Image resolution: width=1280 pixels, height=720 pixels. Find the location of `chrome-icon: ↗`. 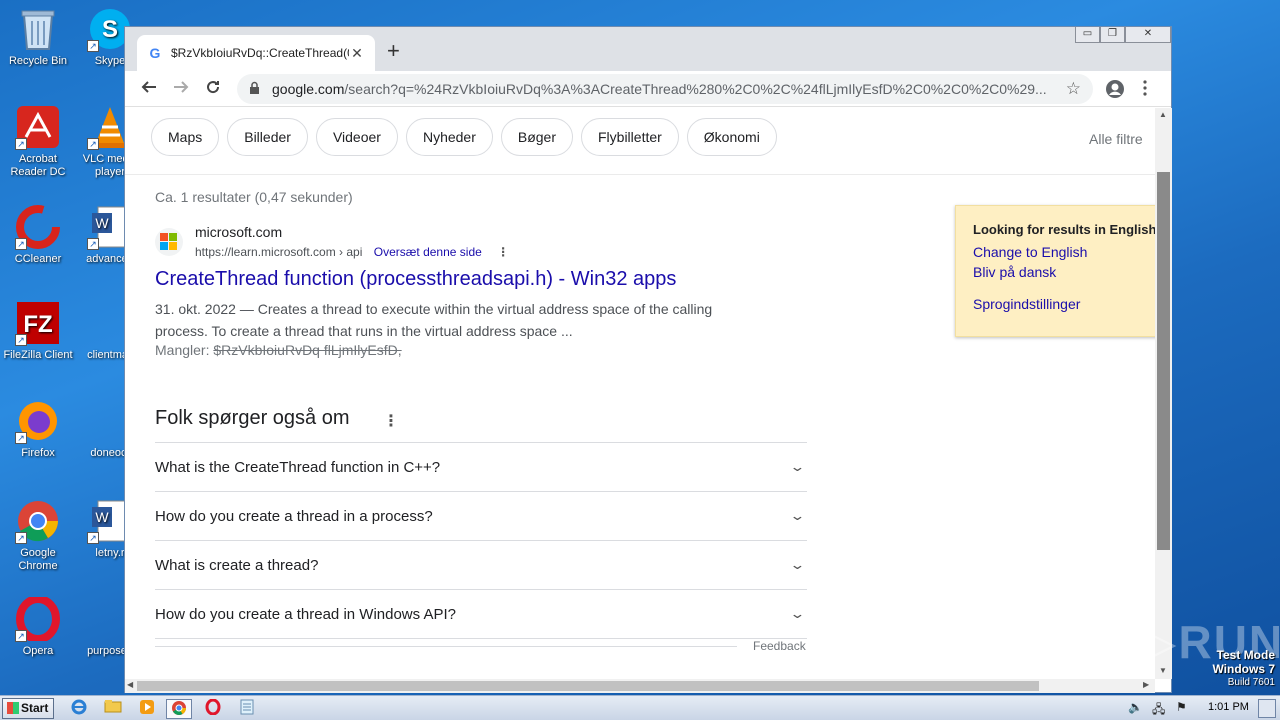

chrome-icon: ↗ is located at coordinates (38, 521).